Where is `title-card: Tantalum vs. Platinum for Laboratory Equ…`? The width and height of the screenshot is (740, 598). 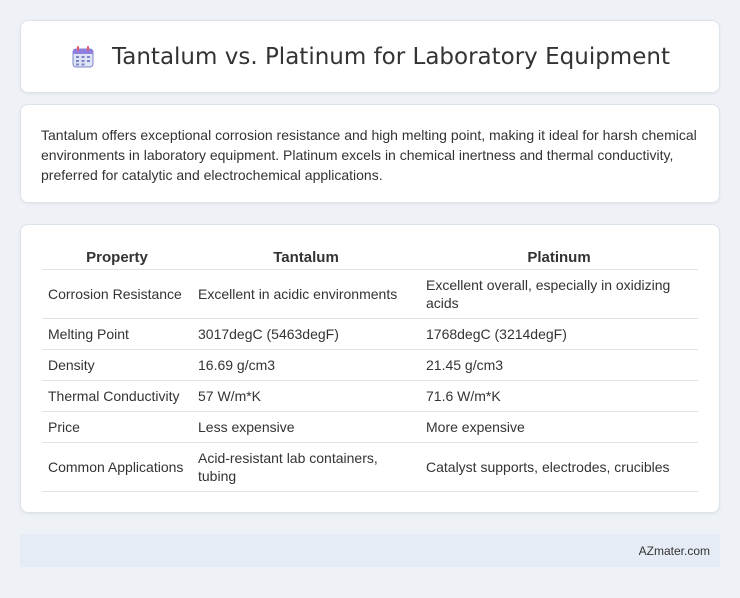
title-card: Tantalum vs. Platinum for Laboratory Equ… is located at coordinates (370, 56).